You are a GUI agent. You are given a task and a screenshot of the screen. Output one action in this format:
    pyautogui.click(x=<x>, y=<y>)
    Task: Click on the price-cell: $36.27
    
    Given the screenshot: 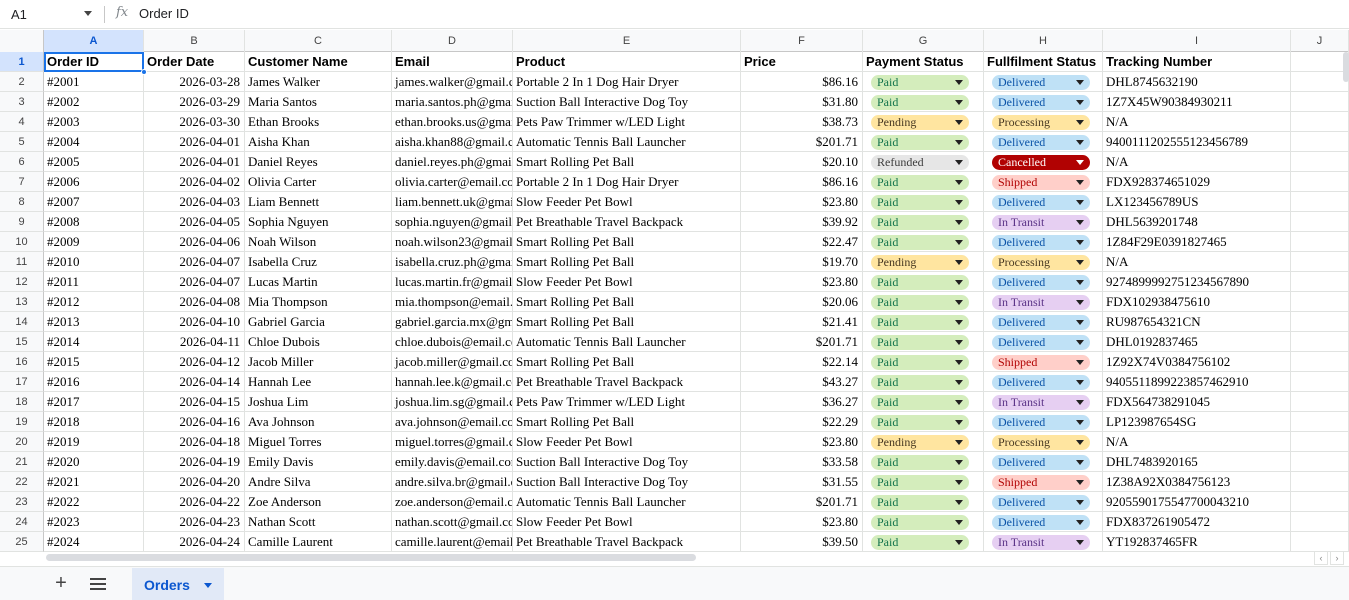 What is the action you would take?
    pyautogui.click(x=802, y=402)
    